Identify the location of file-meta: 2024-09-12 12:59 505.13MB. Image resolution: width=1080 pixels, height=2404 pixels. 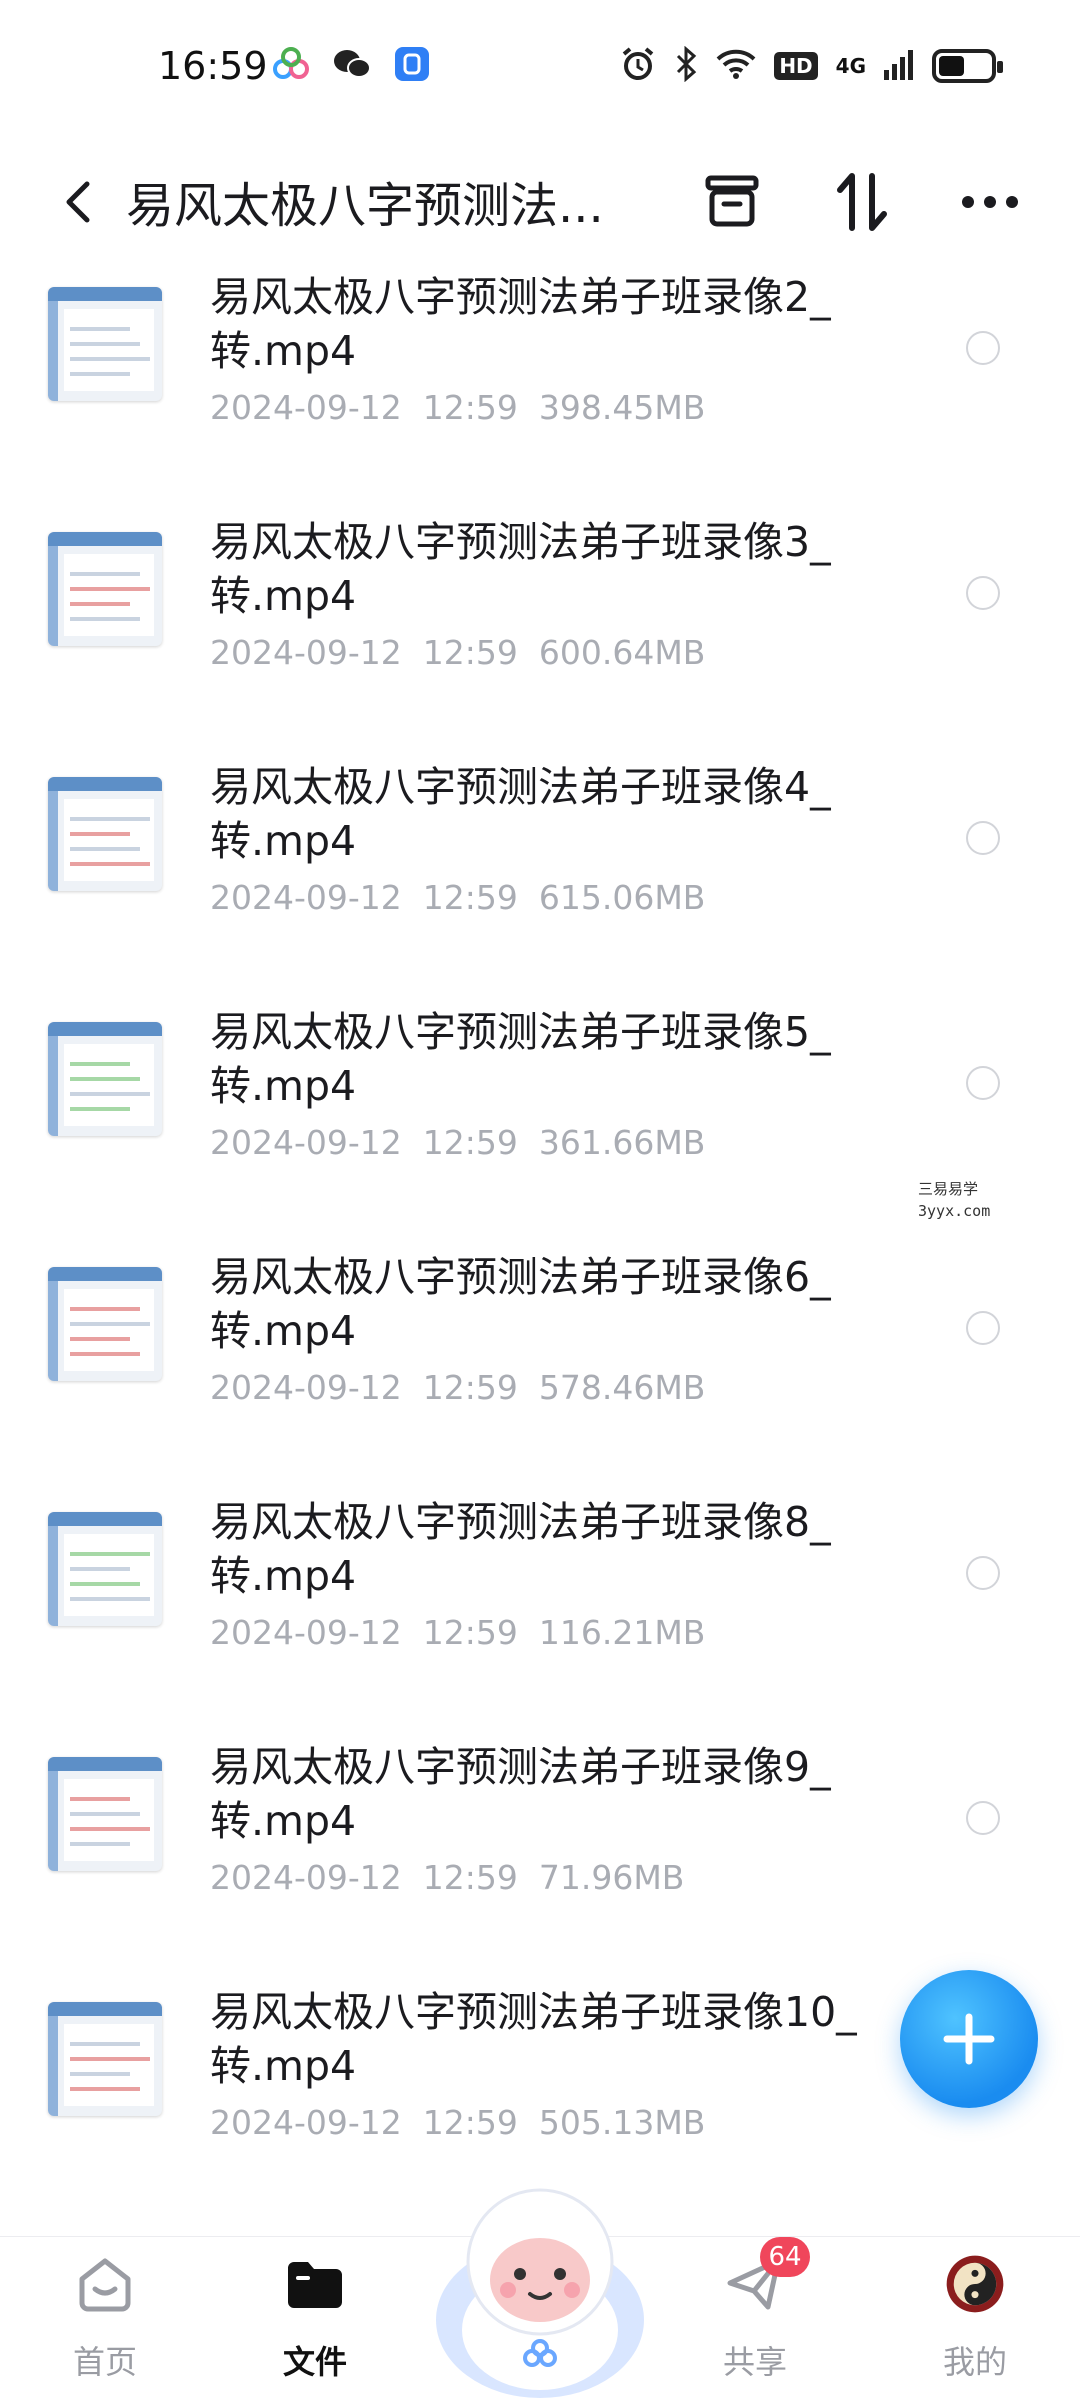
(457, 2122).